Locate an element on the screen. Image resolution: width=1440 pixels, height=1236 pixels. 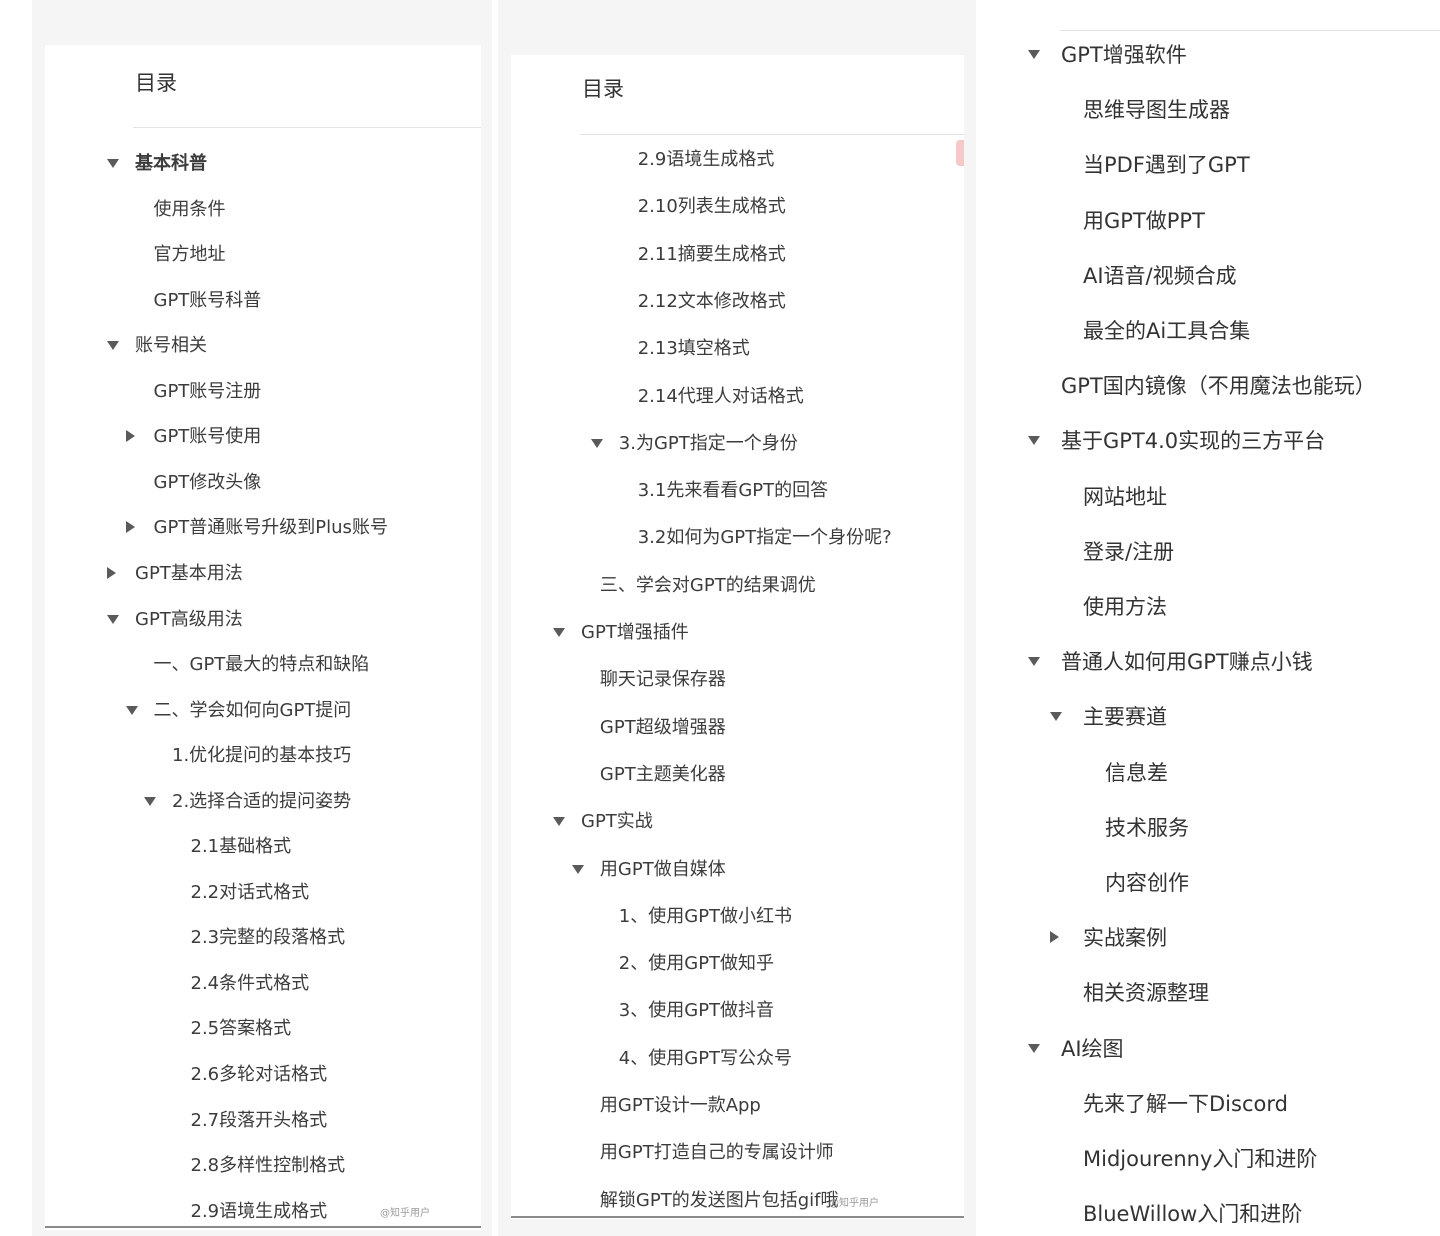
toc-item: GPT增强软件 is located at coordinates (1217, 55).